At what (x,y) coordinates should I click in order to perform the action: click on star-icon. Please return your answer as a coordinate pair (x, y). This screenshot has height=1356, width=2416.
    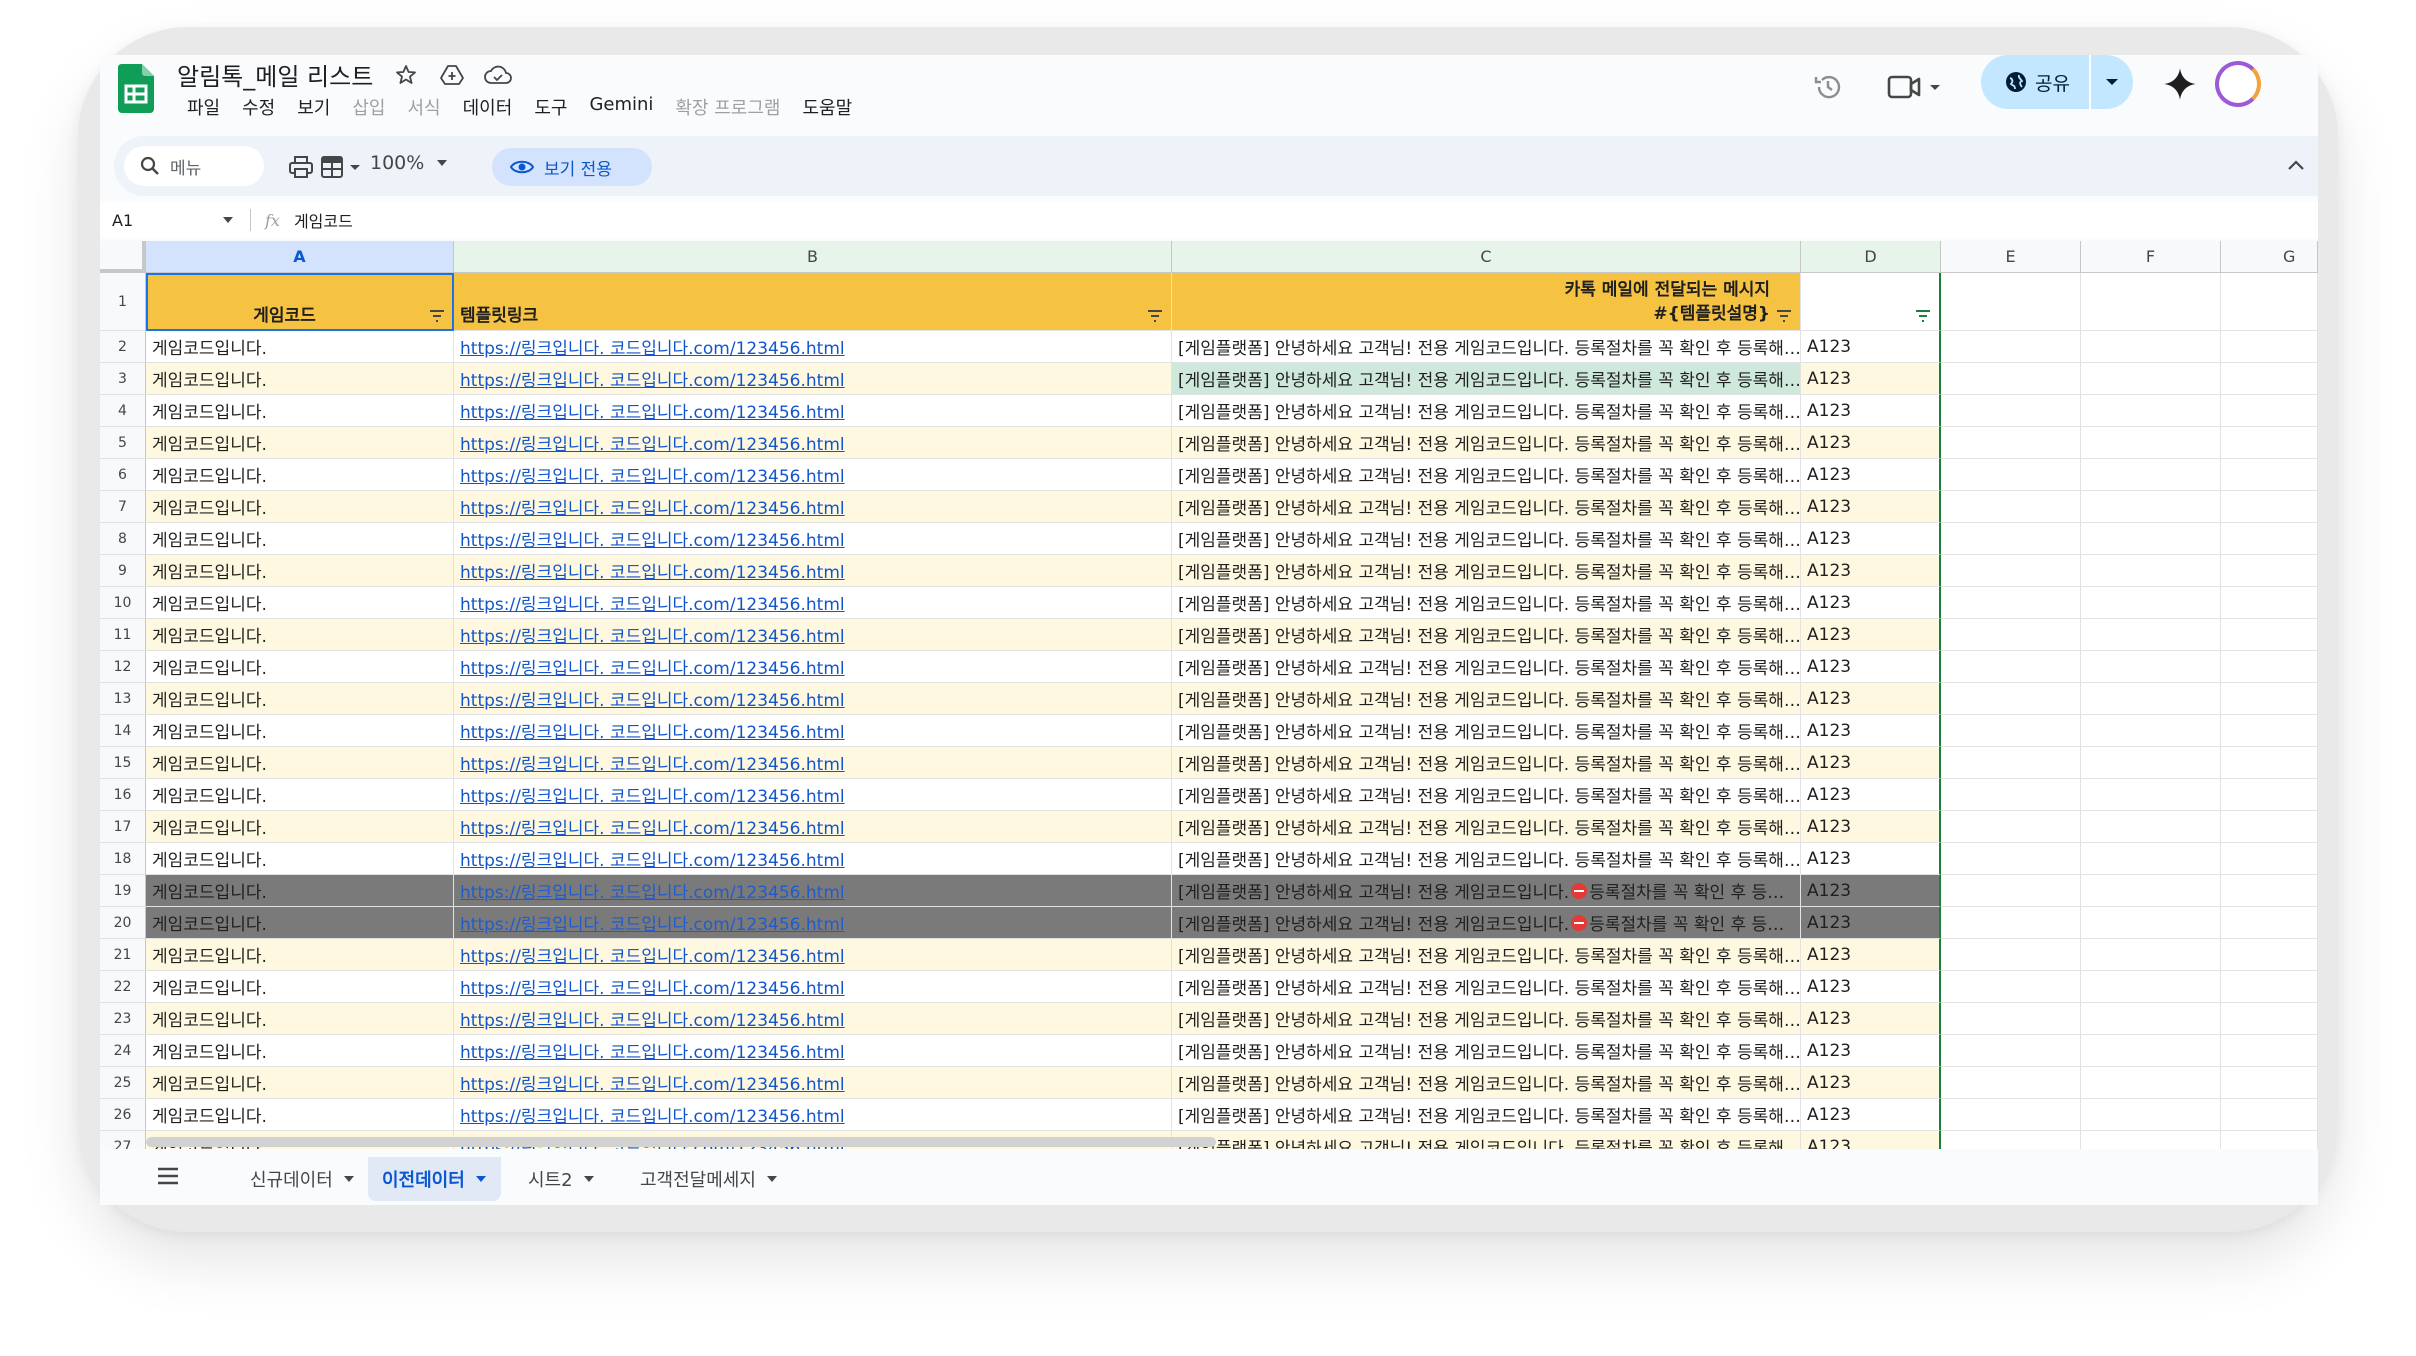
    Looking at the image, I should click on (406, 75).